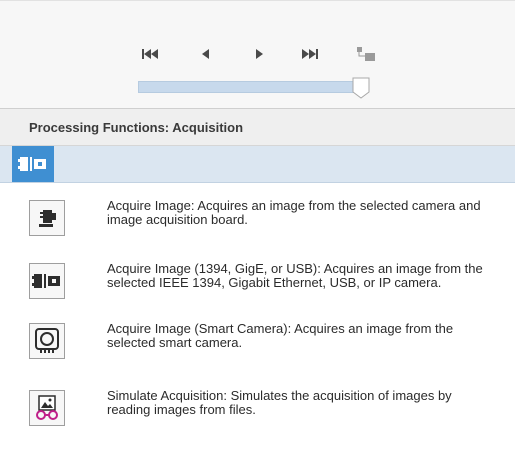 This screenshot has height=465, width=515. I want to click on previous-icon, so click(205, 54).